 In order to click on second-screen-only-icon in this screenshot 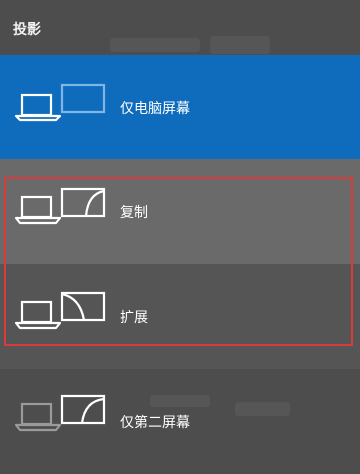, I will do `click(61, 421)`.